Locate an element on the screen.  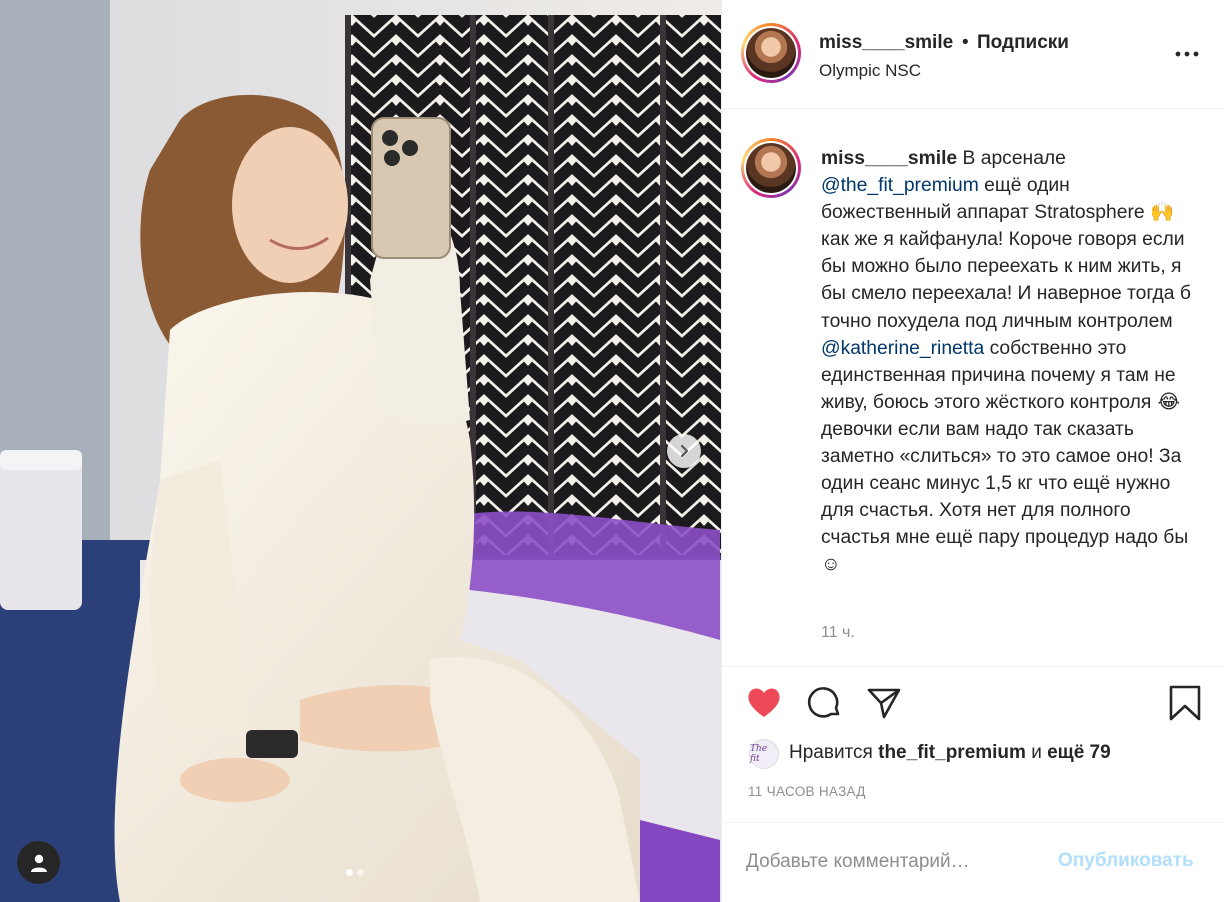
liker-username: the_fit_premium is located at coordinates (952, 752).